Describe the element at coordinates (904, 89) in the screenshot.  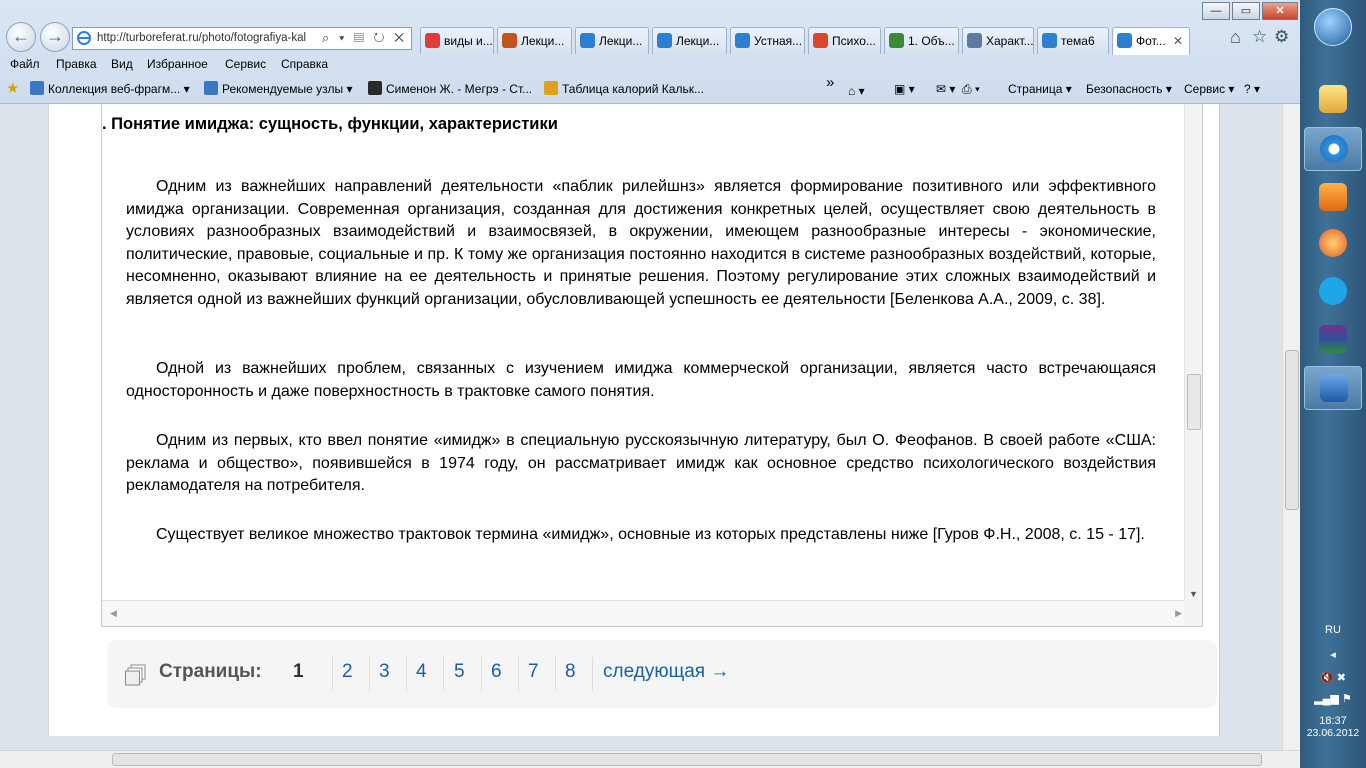
I see `rss-icon: ▣ ▾` at that location.